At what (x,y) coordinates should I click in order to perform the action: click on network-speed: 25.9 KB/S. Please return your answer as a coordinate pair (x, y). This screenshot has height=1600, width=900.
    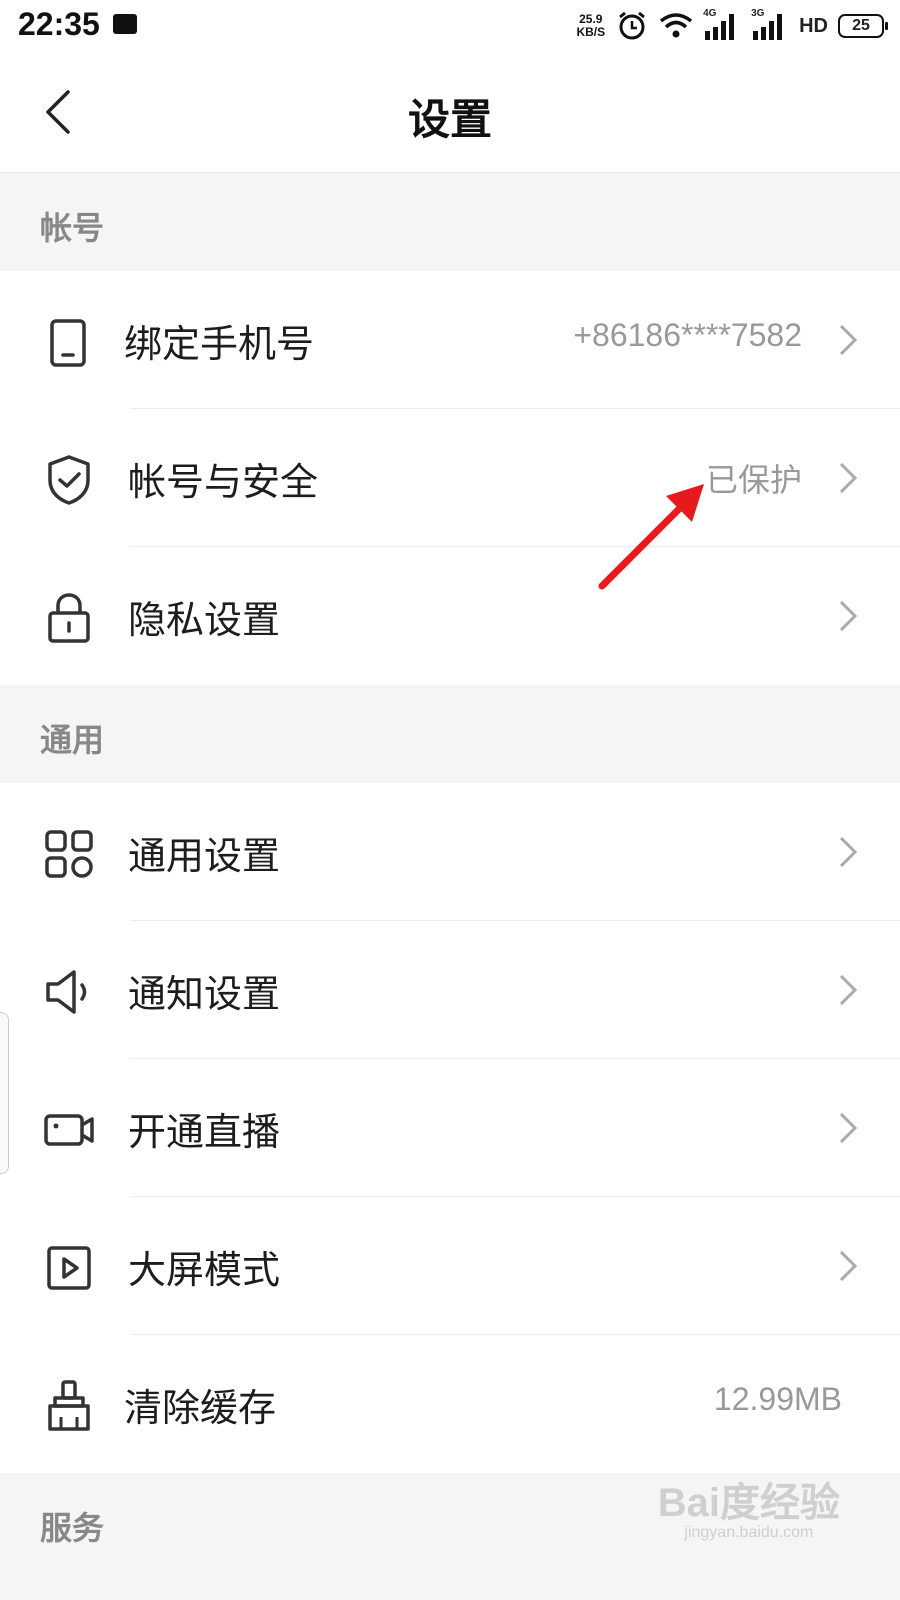
    Looking at the image, I should click on (590, 26).